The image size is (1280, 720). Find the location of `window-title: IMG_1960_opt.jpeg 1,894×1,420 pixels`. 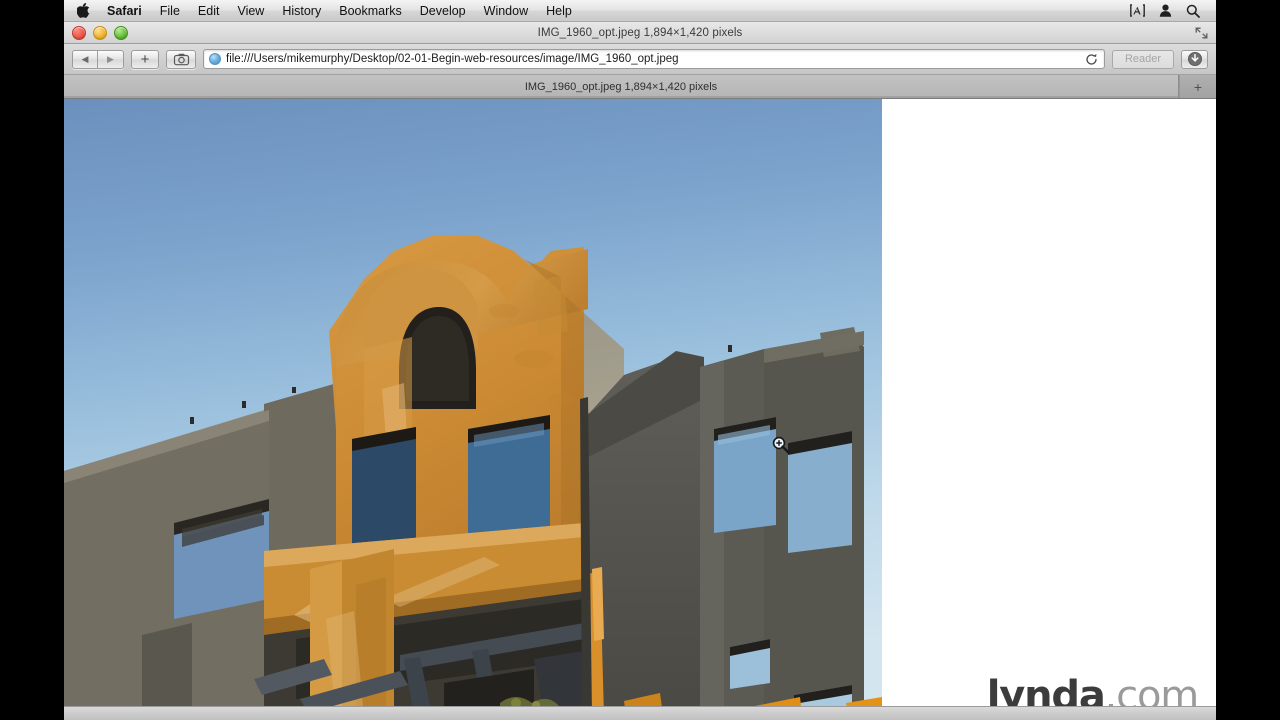

window-title: IMG_1960_opt.jpeg 1,894×1,420 pixels is located at coordinates (640, 32).